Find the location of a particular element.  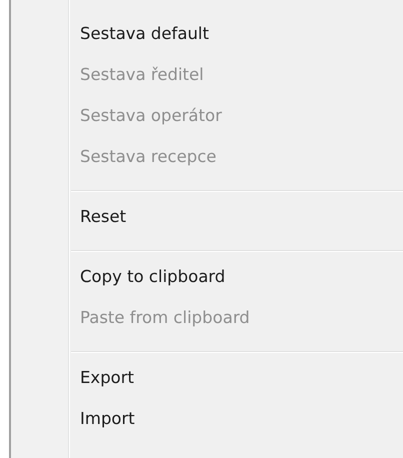

menu-item: Import is located at coordinates (107, 418).